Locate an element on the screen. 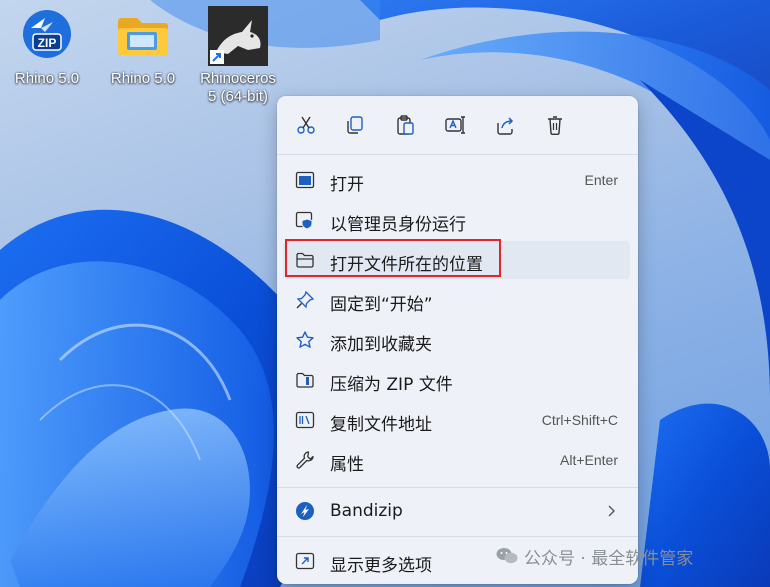 The width and height of the screenshot is (770, 587). cut-icon is located at coordinates (306, 125).